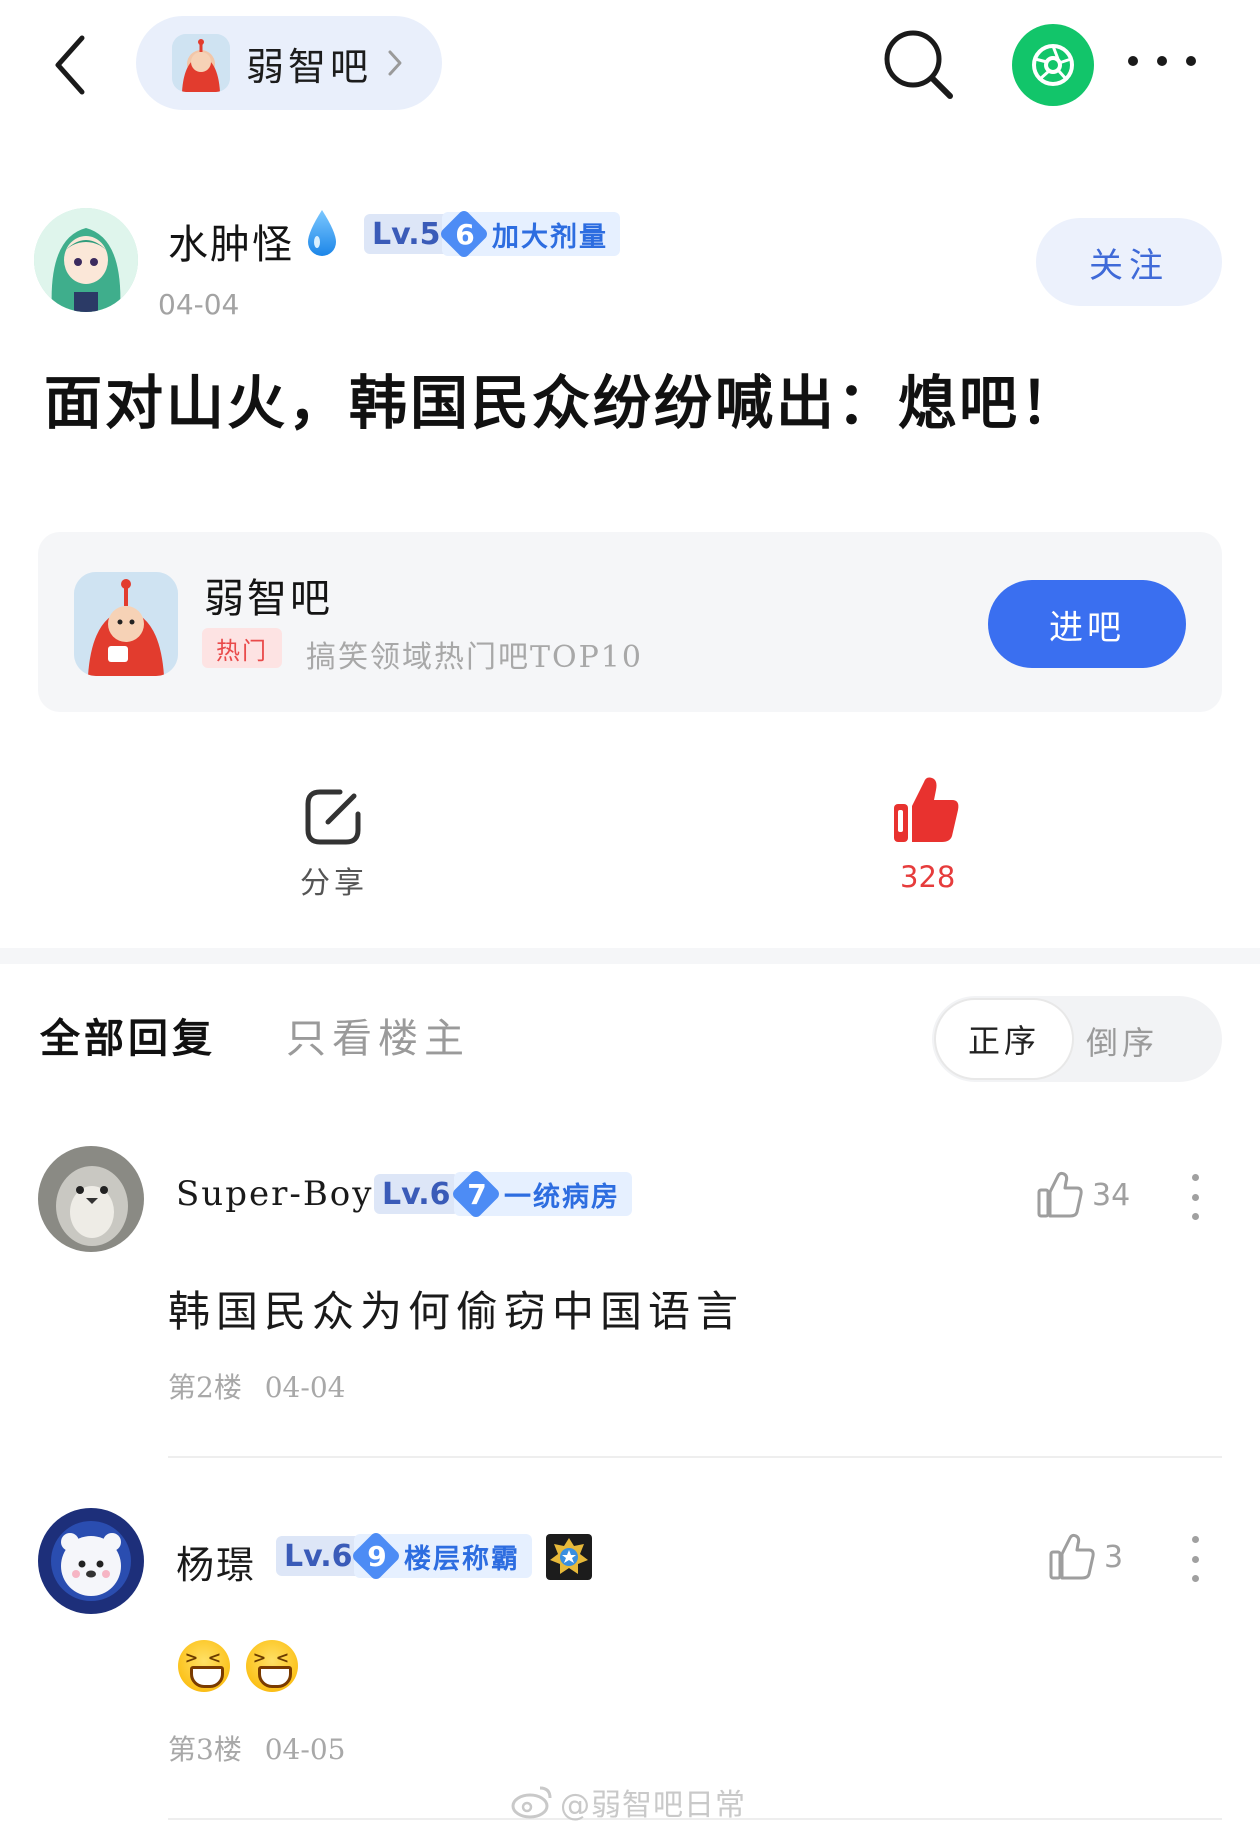 The width and height of the screenshot is (1260, 1834). I want to click on back-button, so click(74, 65).